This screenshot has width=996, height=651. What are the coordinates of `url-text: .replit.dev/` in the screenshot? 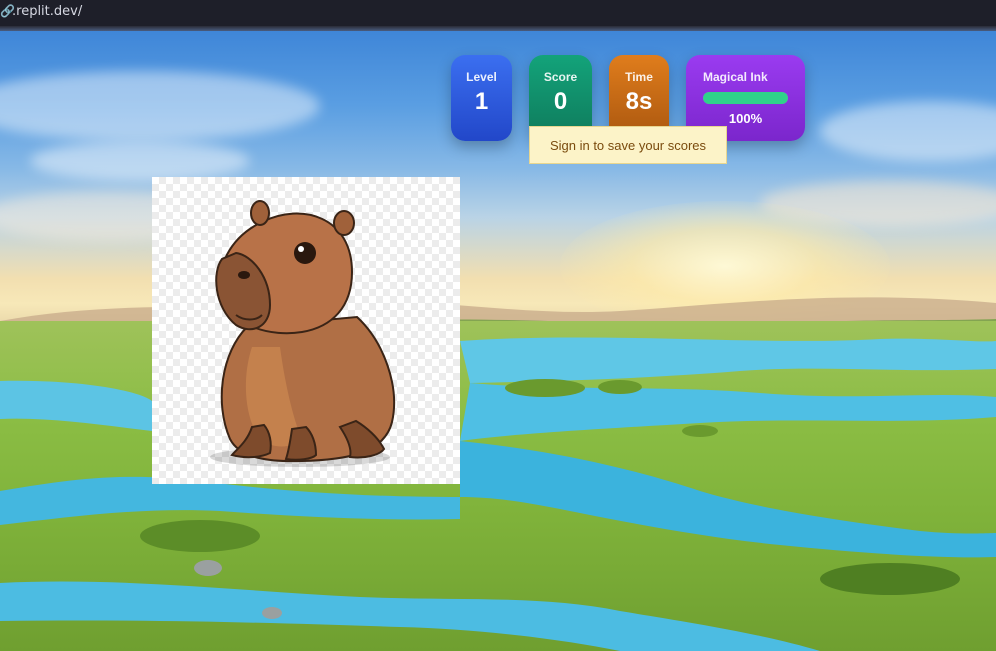 It's located at (47, 12).